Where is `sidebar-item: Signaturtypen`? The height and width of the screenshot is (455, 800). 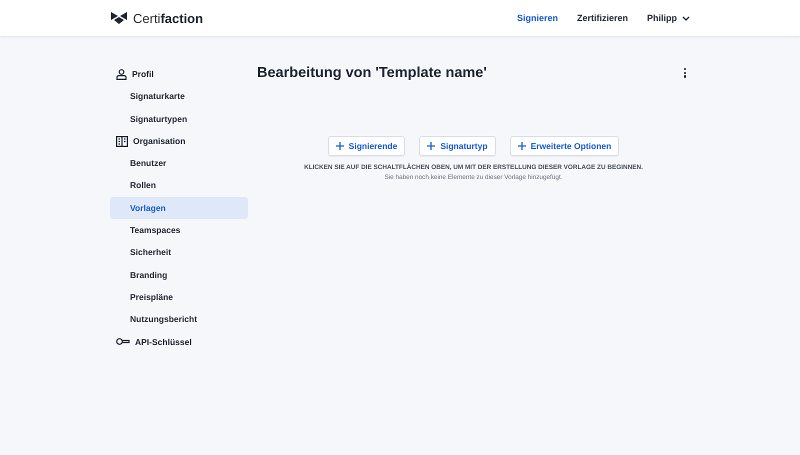
sidebar-item: Signaturtypen is located at coordinates (179, 119).